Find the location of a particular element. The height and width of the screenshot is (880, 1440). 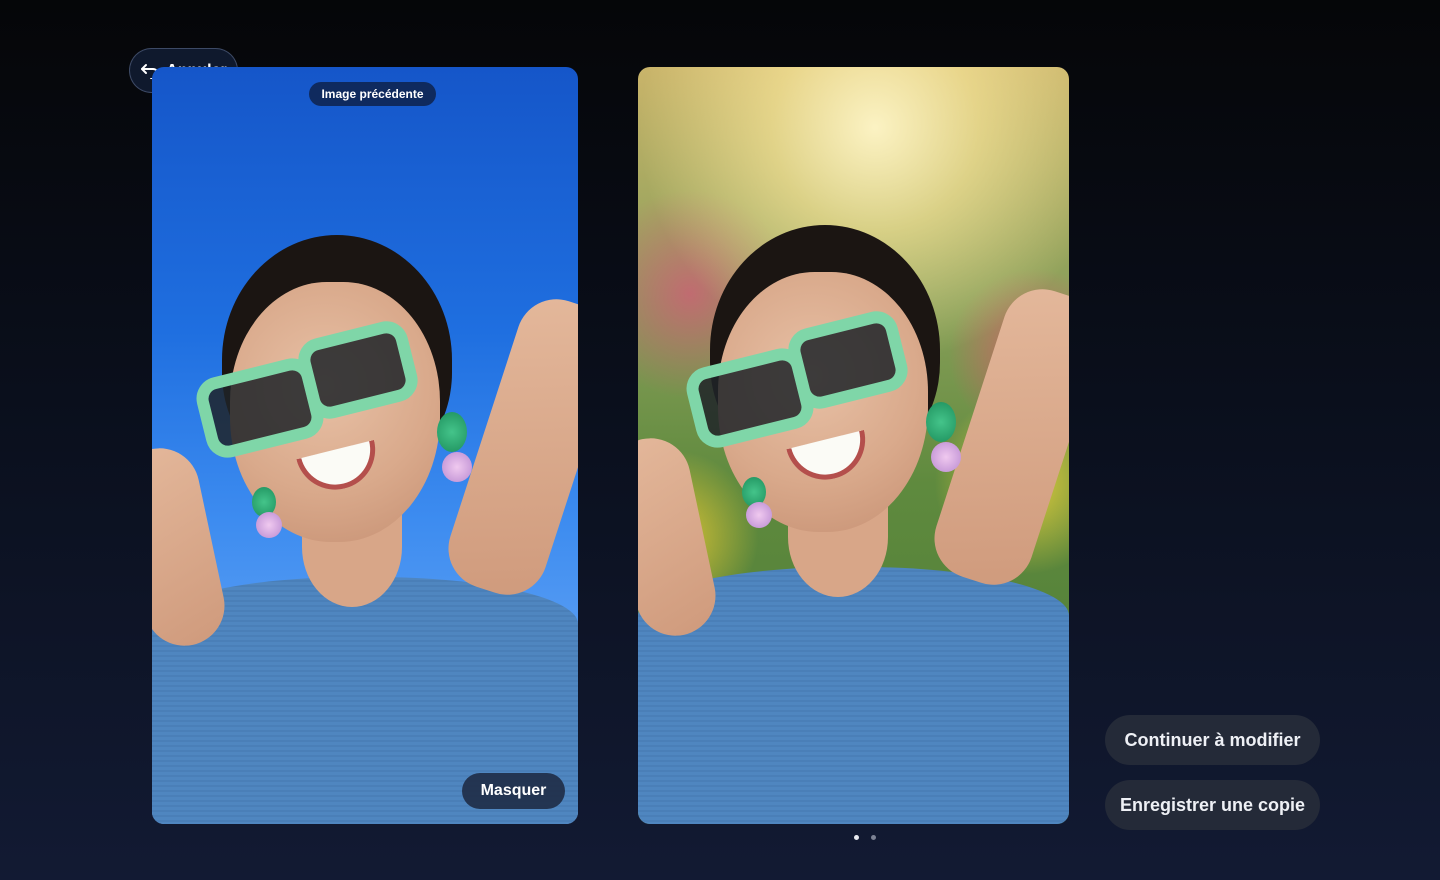

continue-editing-label: Continuer à modifier is located at coordinates (1212, 739).